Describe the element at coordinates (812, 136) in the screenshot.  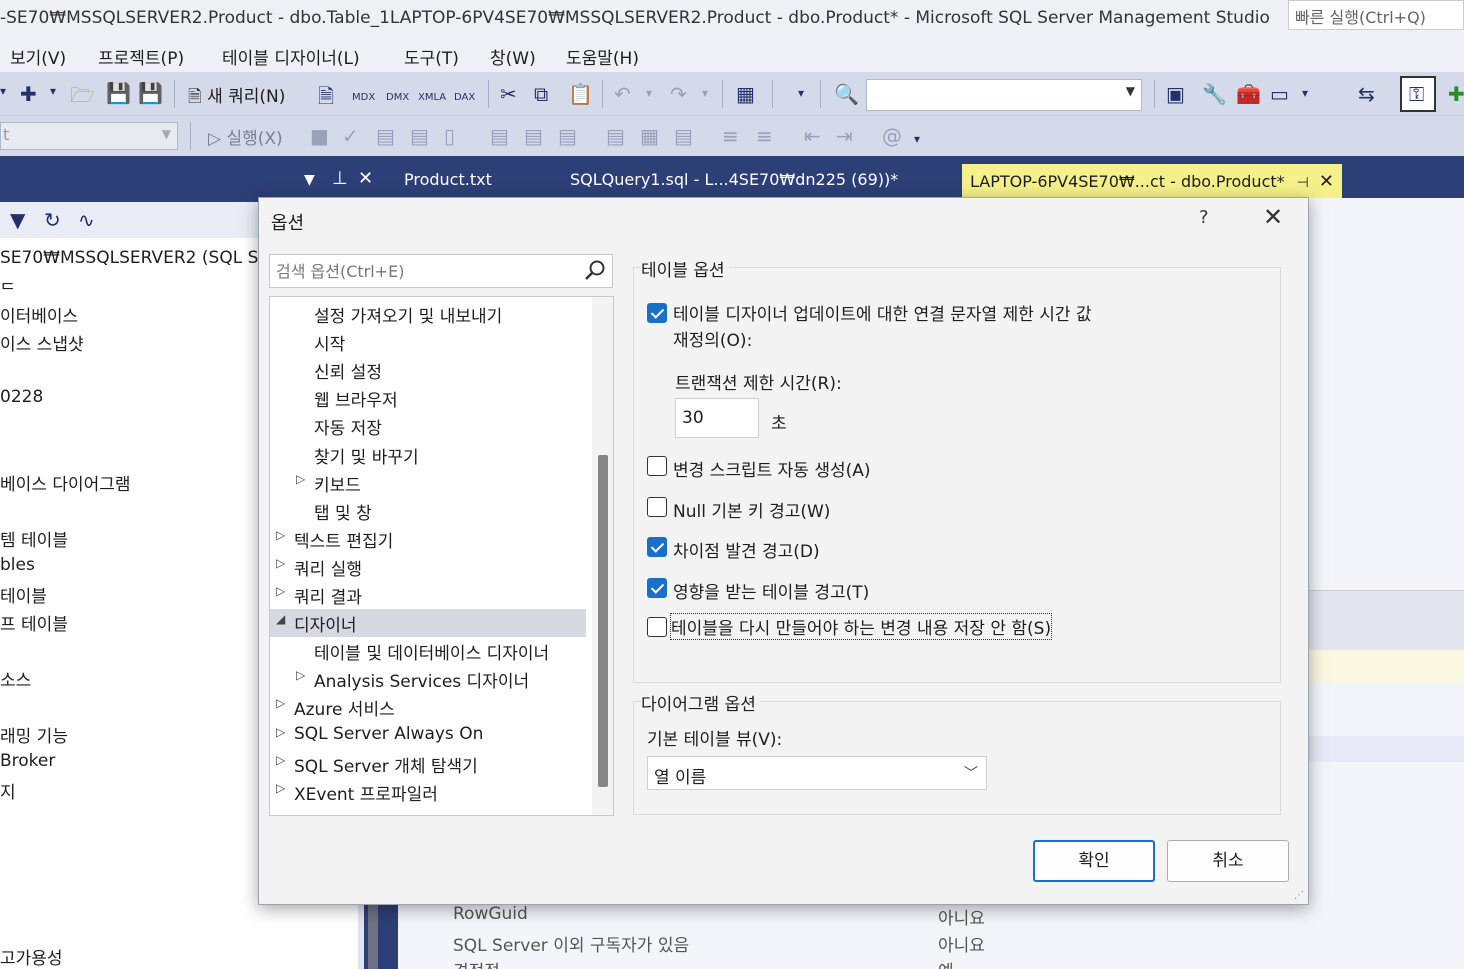
I see `outdent-icon: ⇤` at that location.